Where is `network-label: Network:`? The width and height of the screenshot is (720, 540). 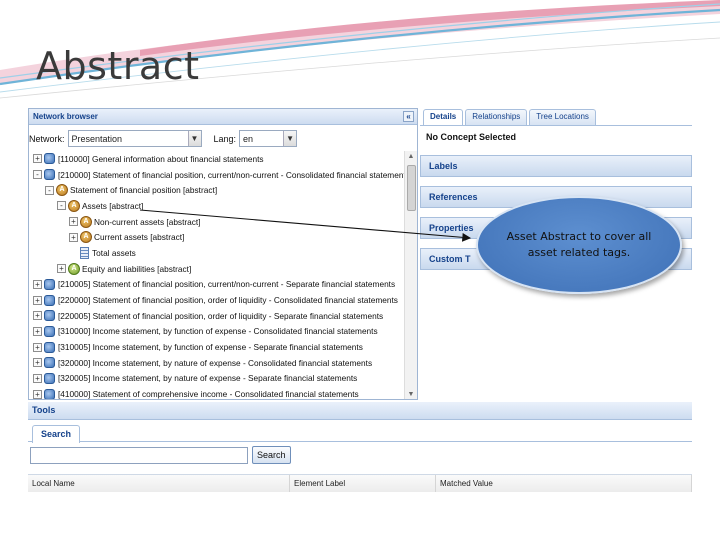 network-label: Network: is located at coordinates (47, 138).